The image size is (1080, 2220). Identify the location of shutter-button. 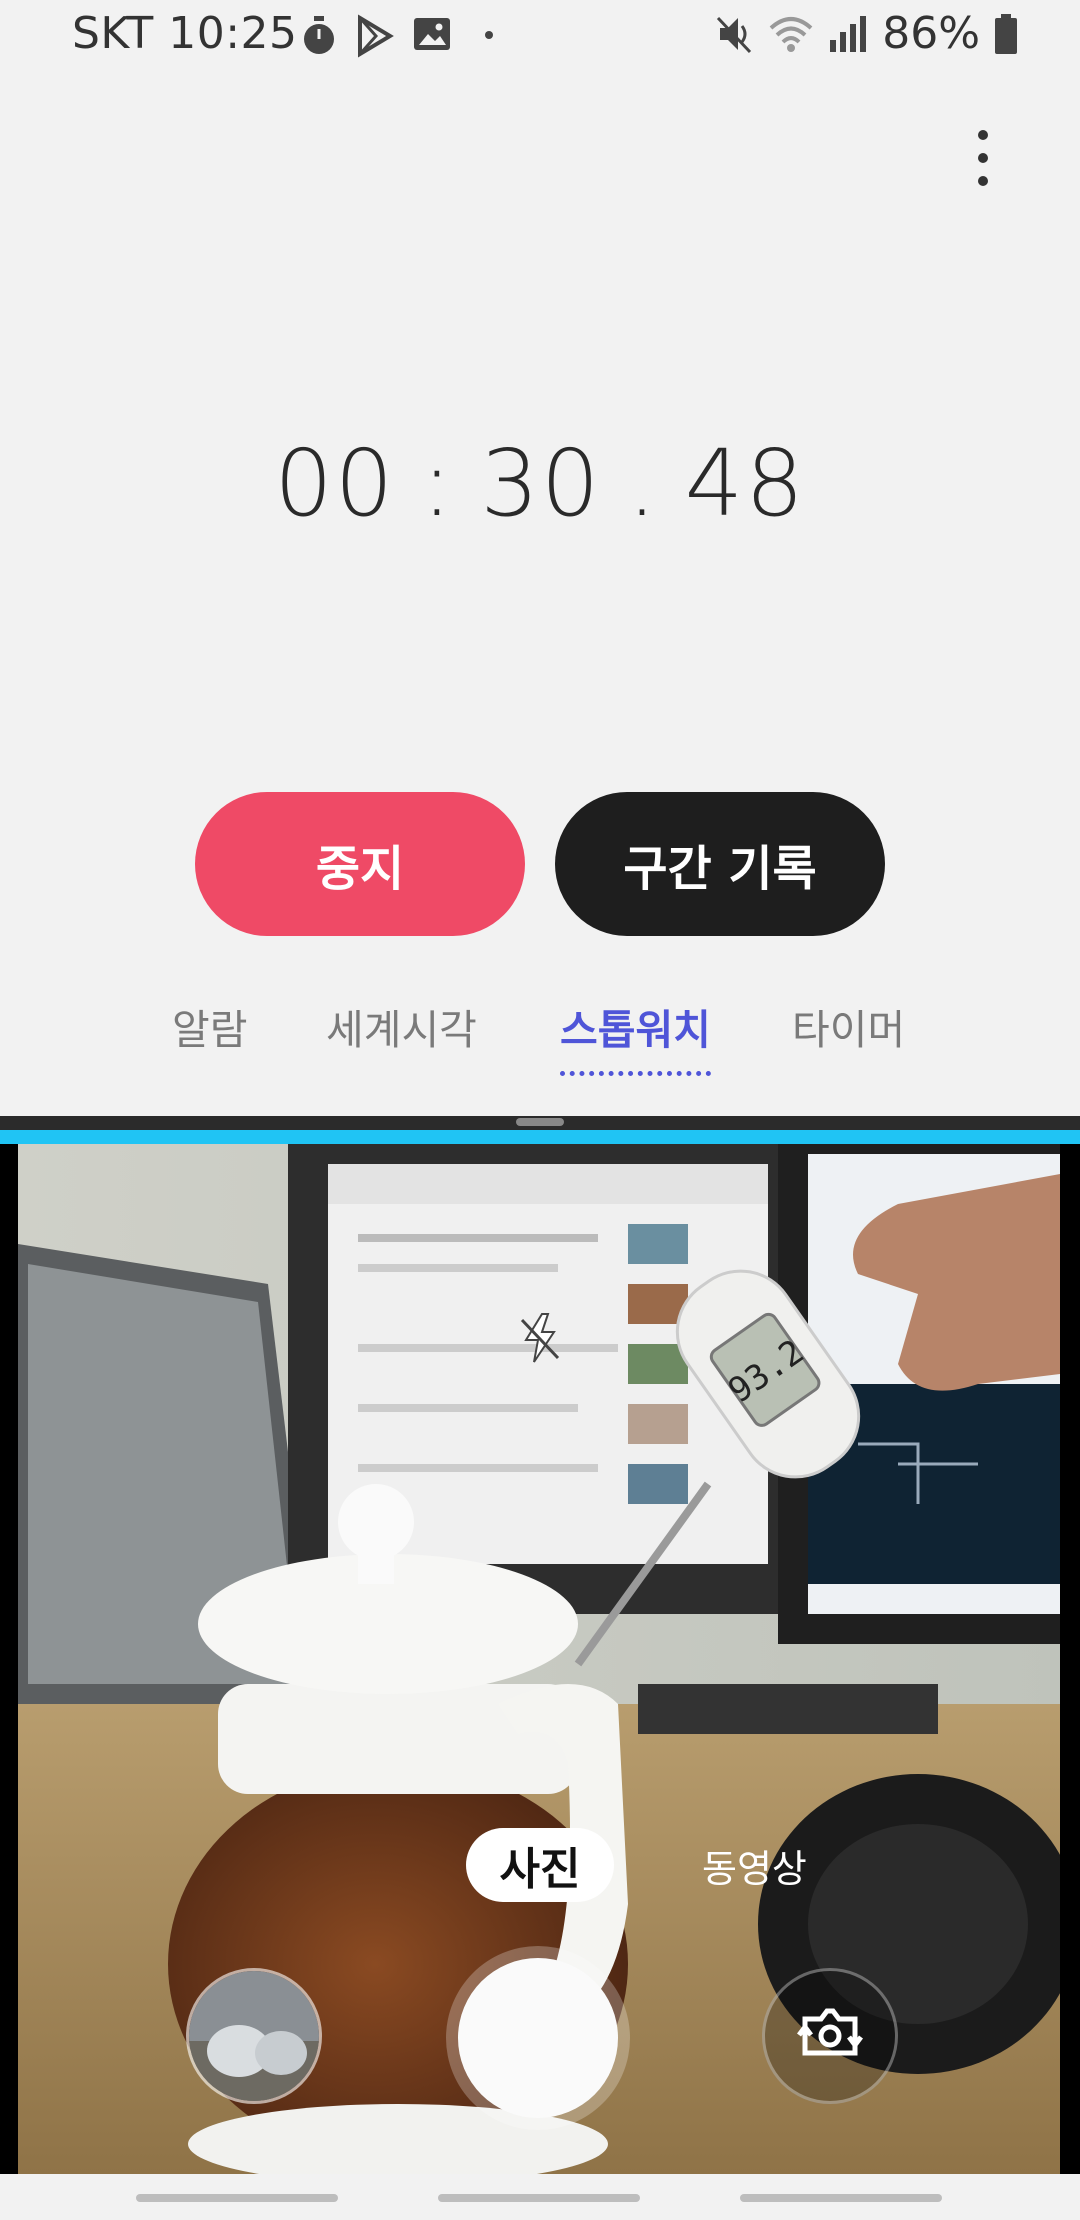
(538, 2038).